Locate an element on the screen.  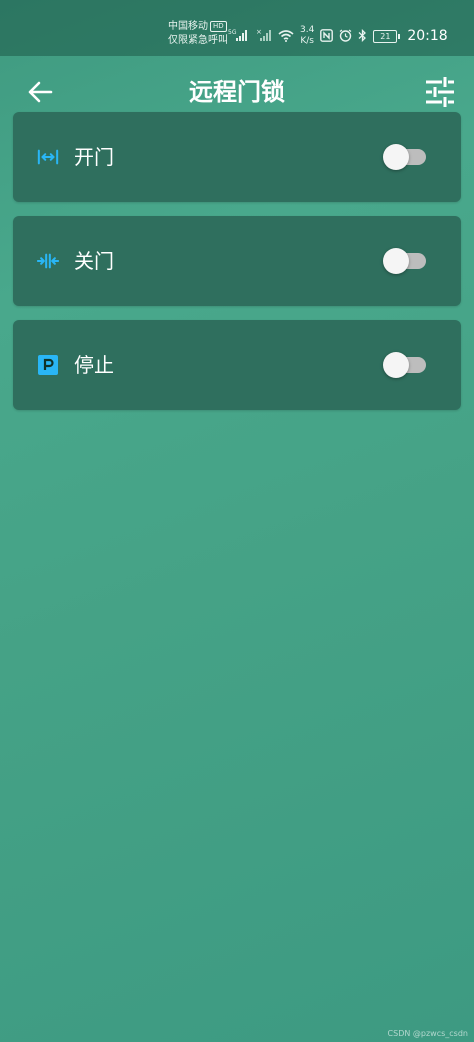
sliders-icon is located at coordinates (440, 92).